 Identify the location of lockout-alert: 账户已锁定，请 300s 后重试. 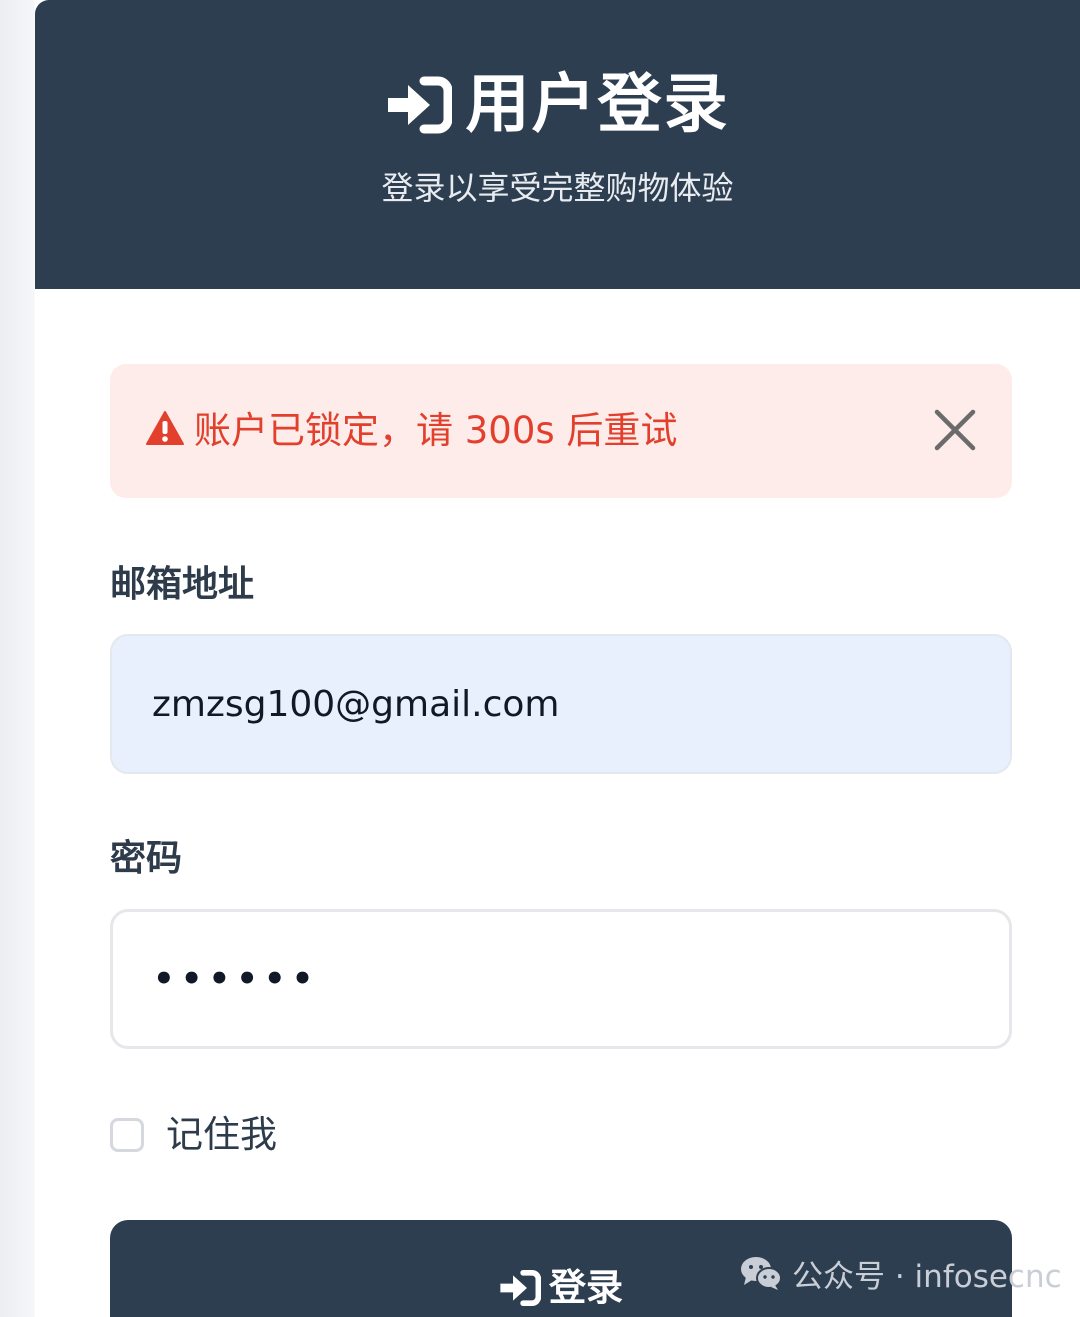
(561, 431).